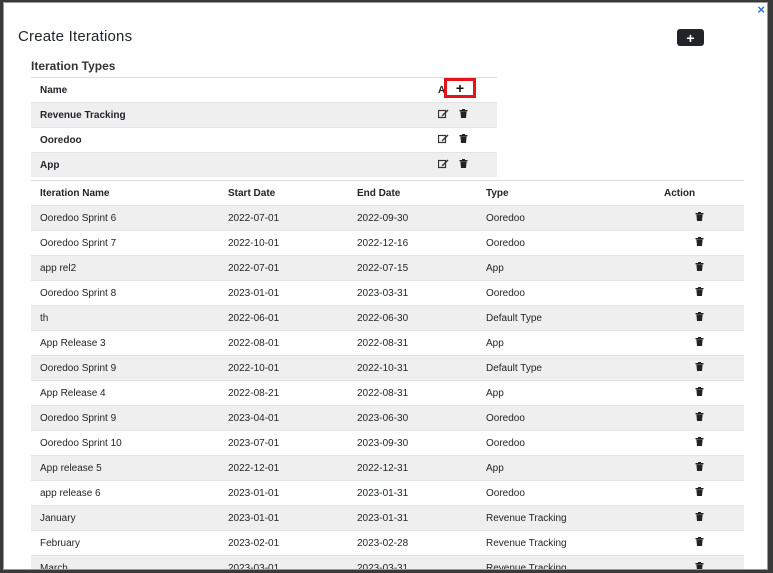 This screenshot has width=773, height=573. I want to click on header-end-date: End Date, so click(412, 193).